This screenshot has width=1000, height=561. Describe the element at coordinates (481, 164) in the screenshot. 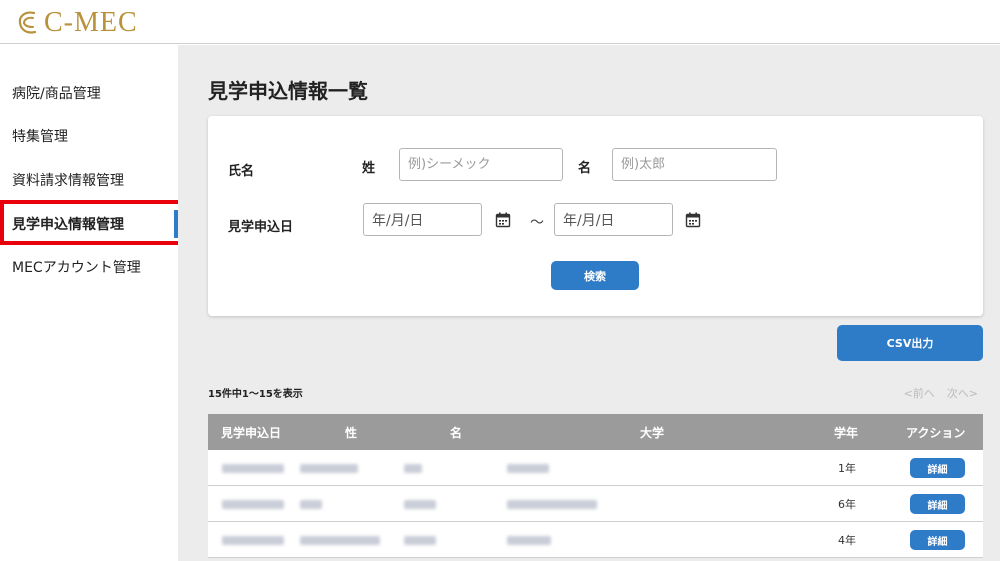

I see `last-name-input` at that location.